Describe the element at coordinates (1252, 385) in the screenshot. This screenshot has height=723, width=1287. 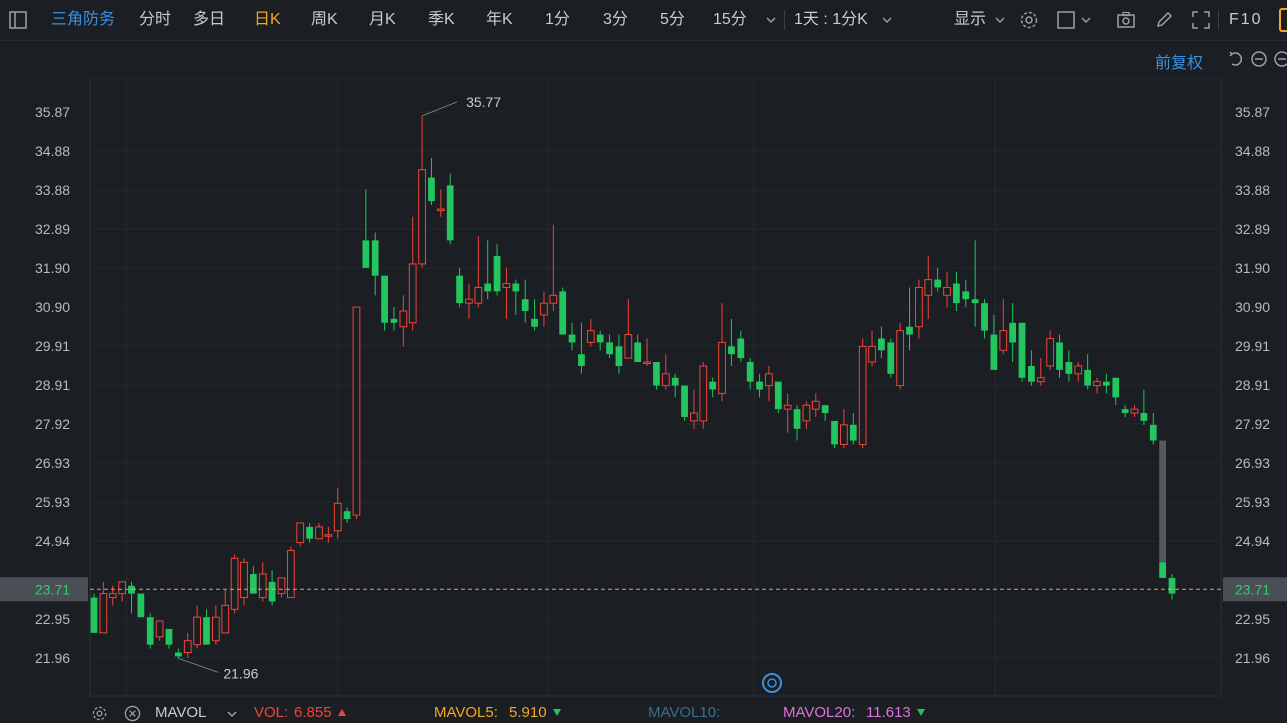
I see `y-tick-label-right: 28.91` at that location.